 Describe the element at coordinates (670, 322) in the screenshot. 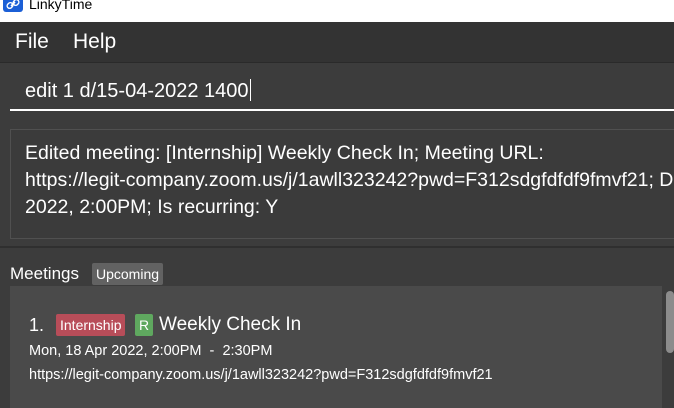

I see `scrollbar-thumb` at that location.